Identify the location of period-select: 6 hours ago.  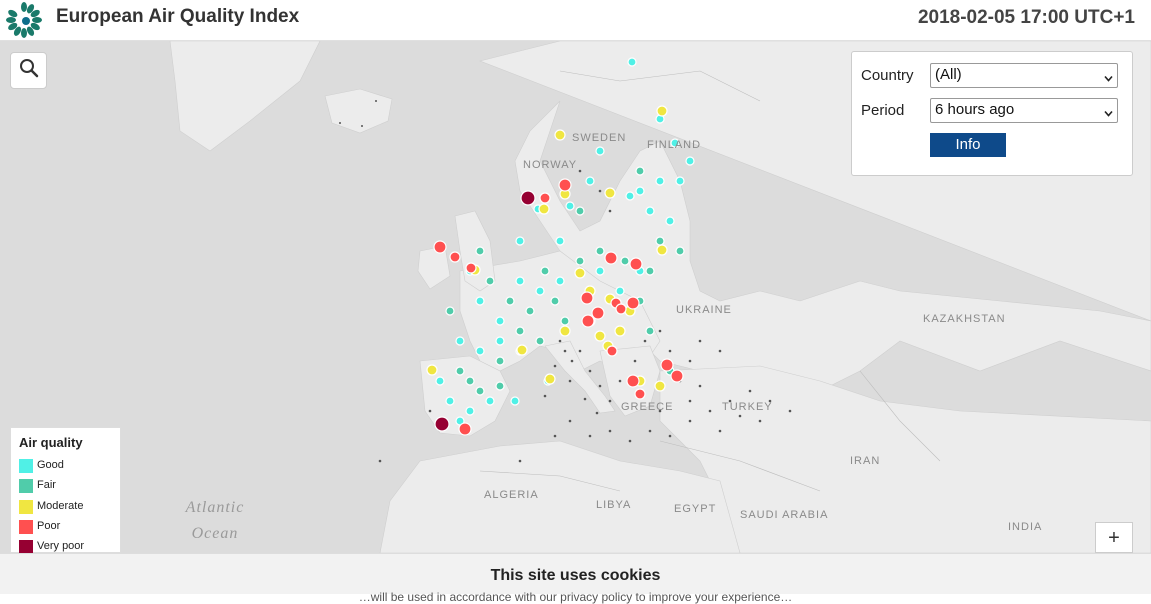
(1024, 110).